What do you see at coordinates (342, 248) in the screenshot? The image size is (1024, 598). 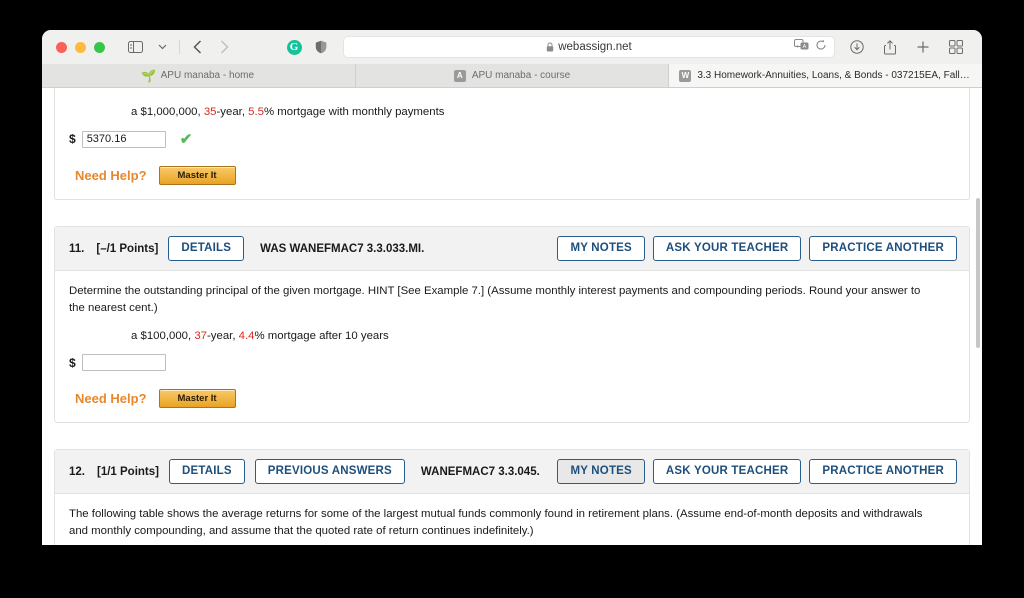 I see `question-code: WAS WANEFMAC7 3.3.033.MI.` at bounding box center [342, 248].